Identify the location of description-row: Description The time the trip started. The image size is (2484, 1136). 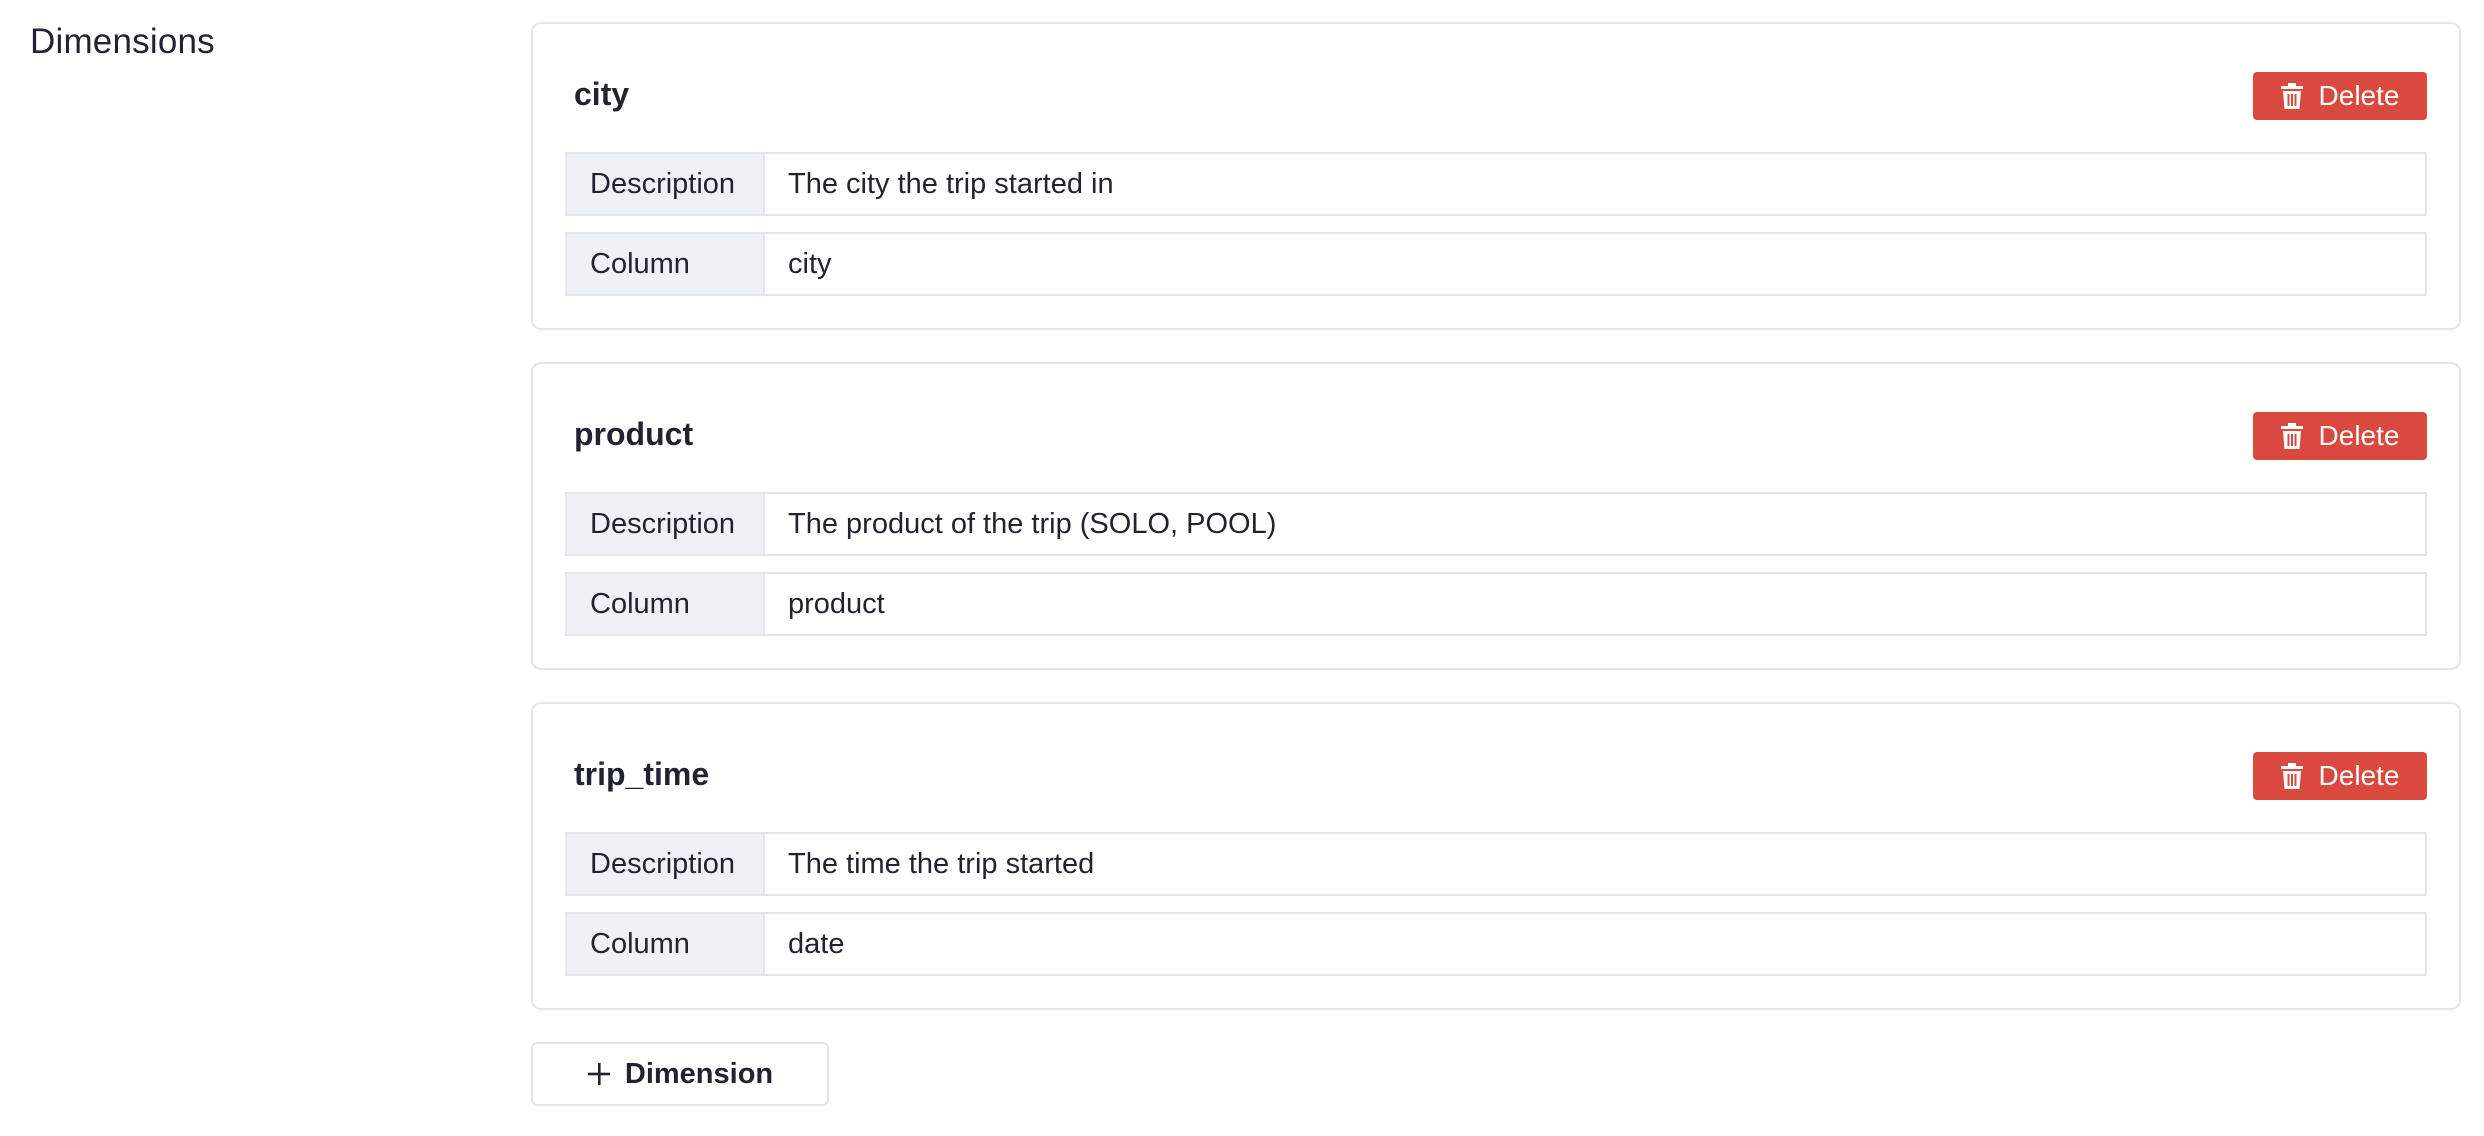
(1496, 864).